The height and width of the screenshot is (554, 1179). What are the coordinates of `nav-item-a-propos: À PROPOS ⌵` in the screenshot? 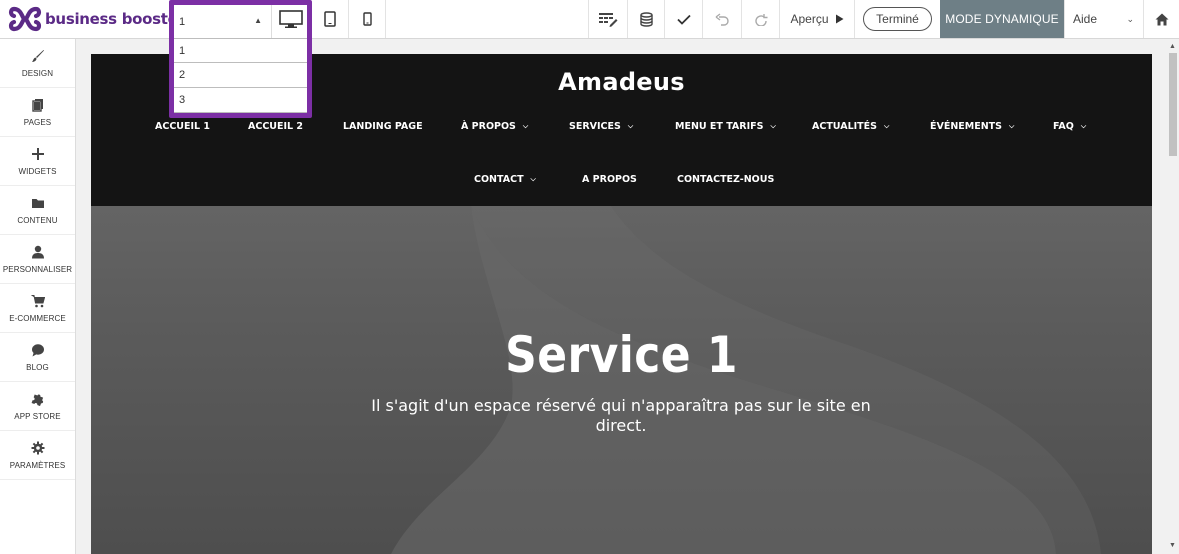 It's located at (494, 126).